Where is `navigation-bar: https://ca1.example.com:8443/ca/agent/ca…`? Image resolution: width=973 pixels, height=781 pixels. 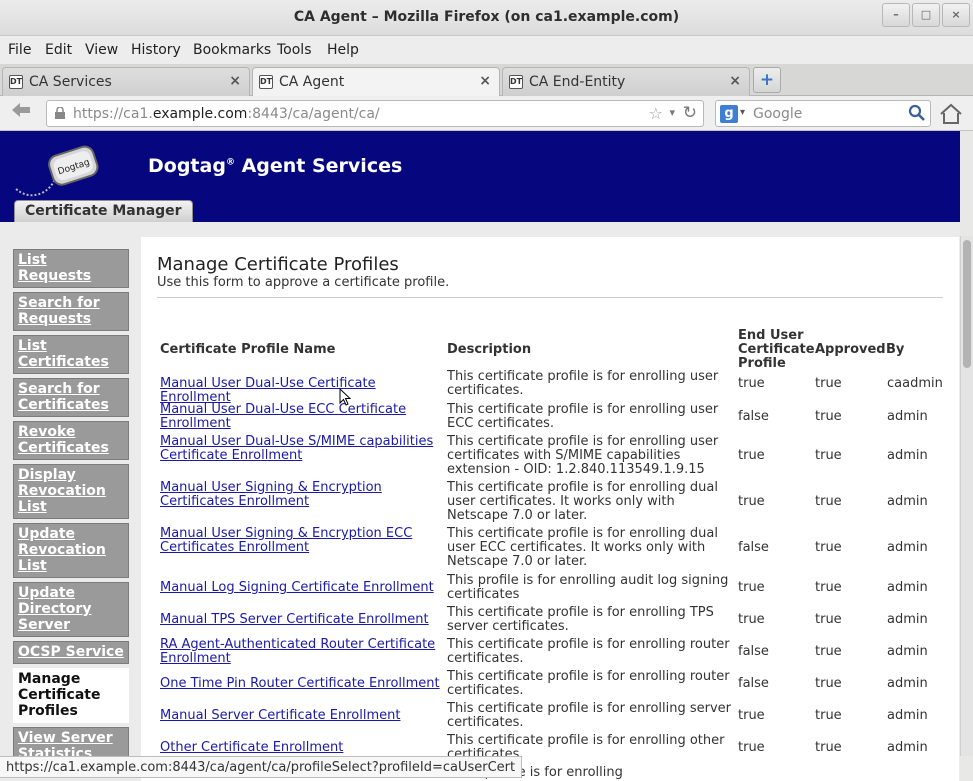 navigation-bar: https://ca1.example.com:8443/ca/agent/ca… is located at coordinates (486, 113).